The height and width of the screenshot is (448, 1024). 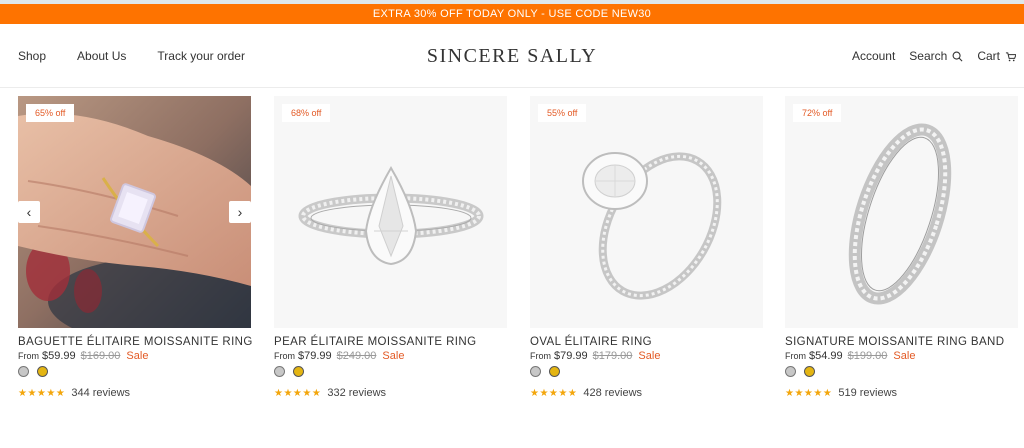 I want to click on rating: ★★★★★ 332 reviews, so click(x=330, y=393).